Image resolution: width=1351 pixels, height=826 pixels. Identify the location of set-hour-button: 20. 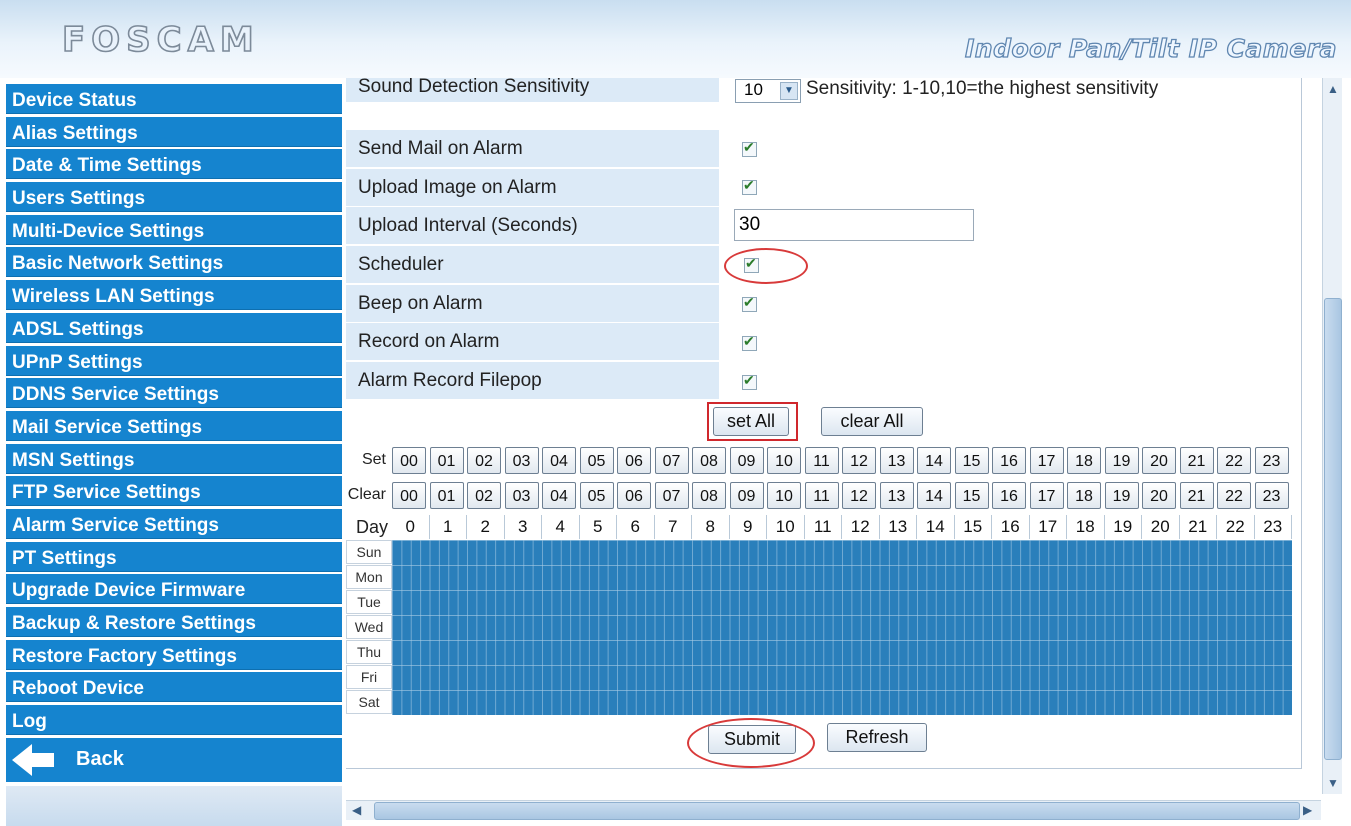
(1159, 460).